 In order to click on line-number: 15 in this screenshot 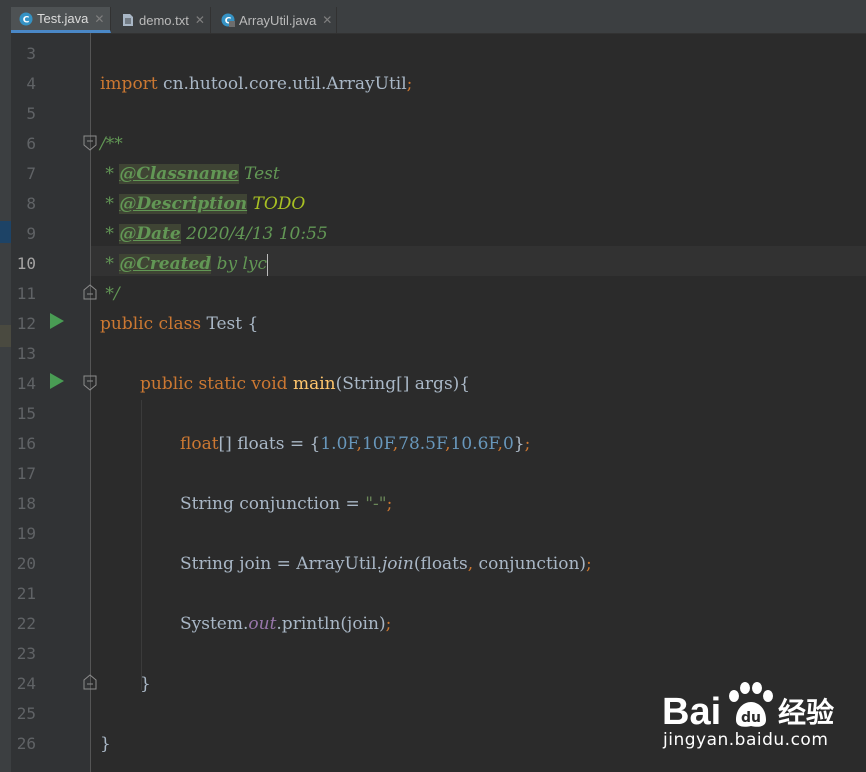, I will do `click(26, 413)`.